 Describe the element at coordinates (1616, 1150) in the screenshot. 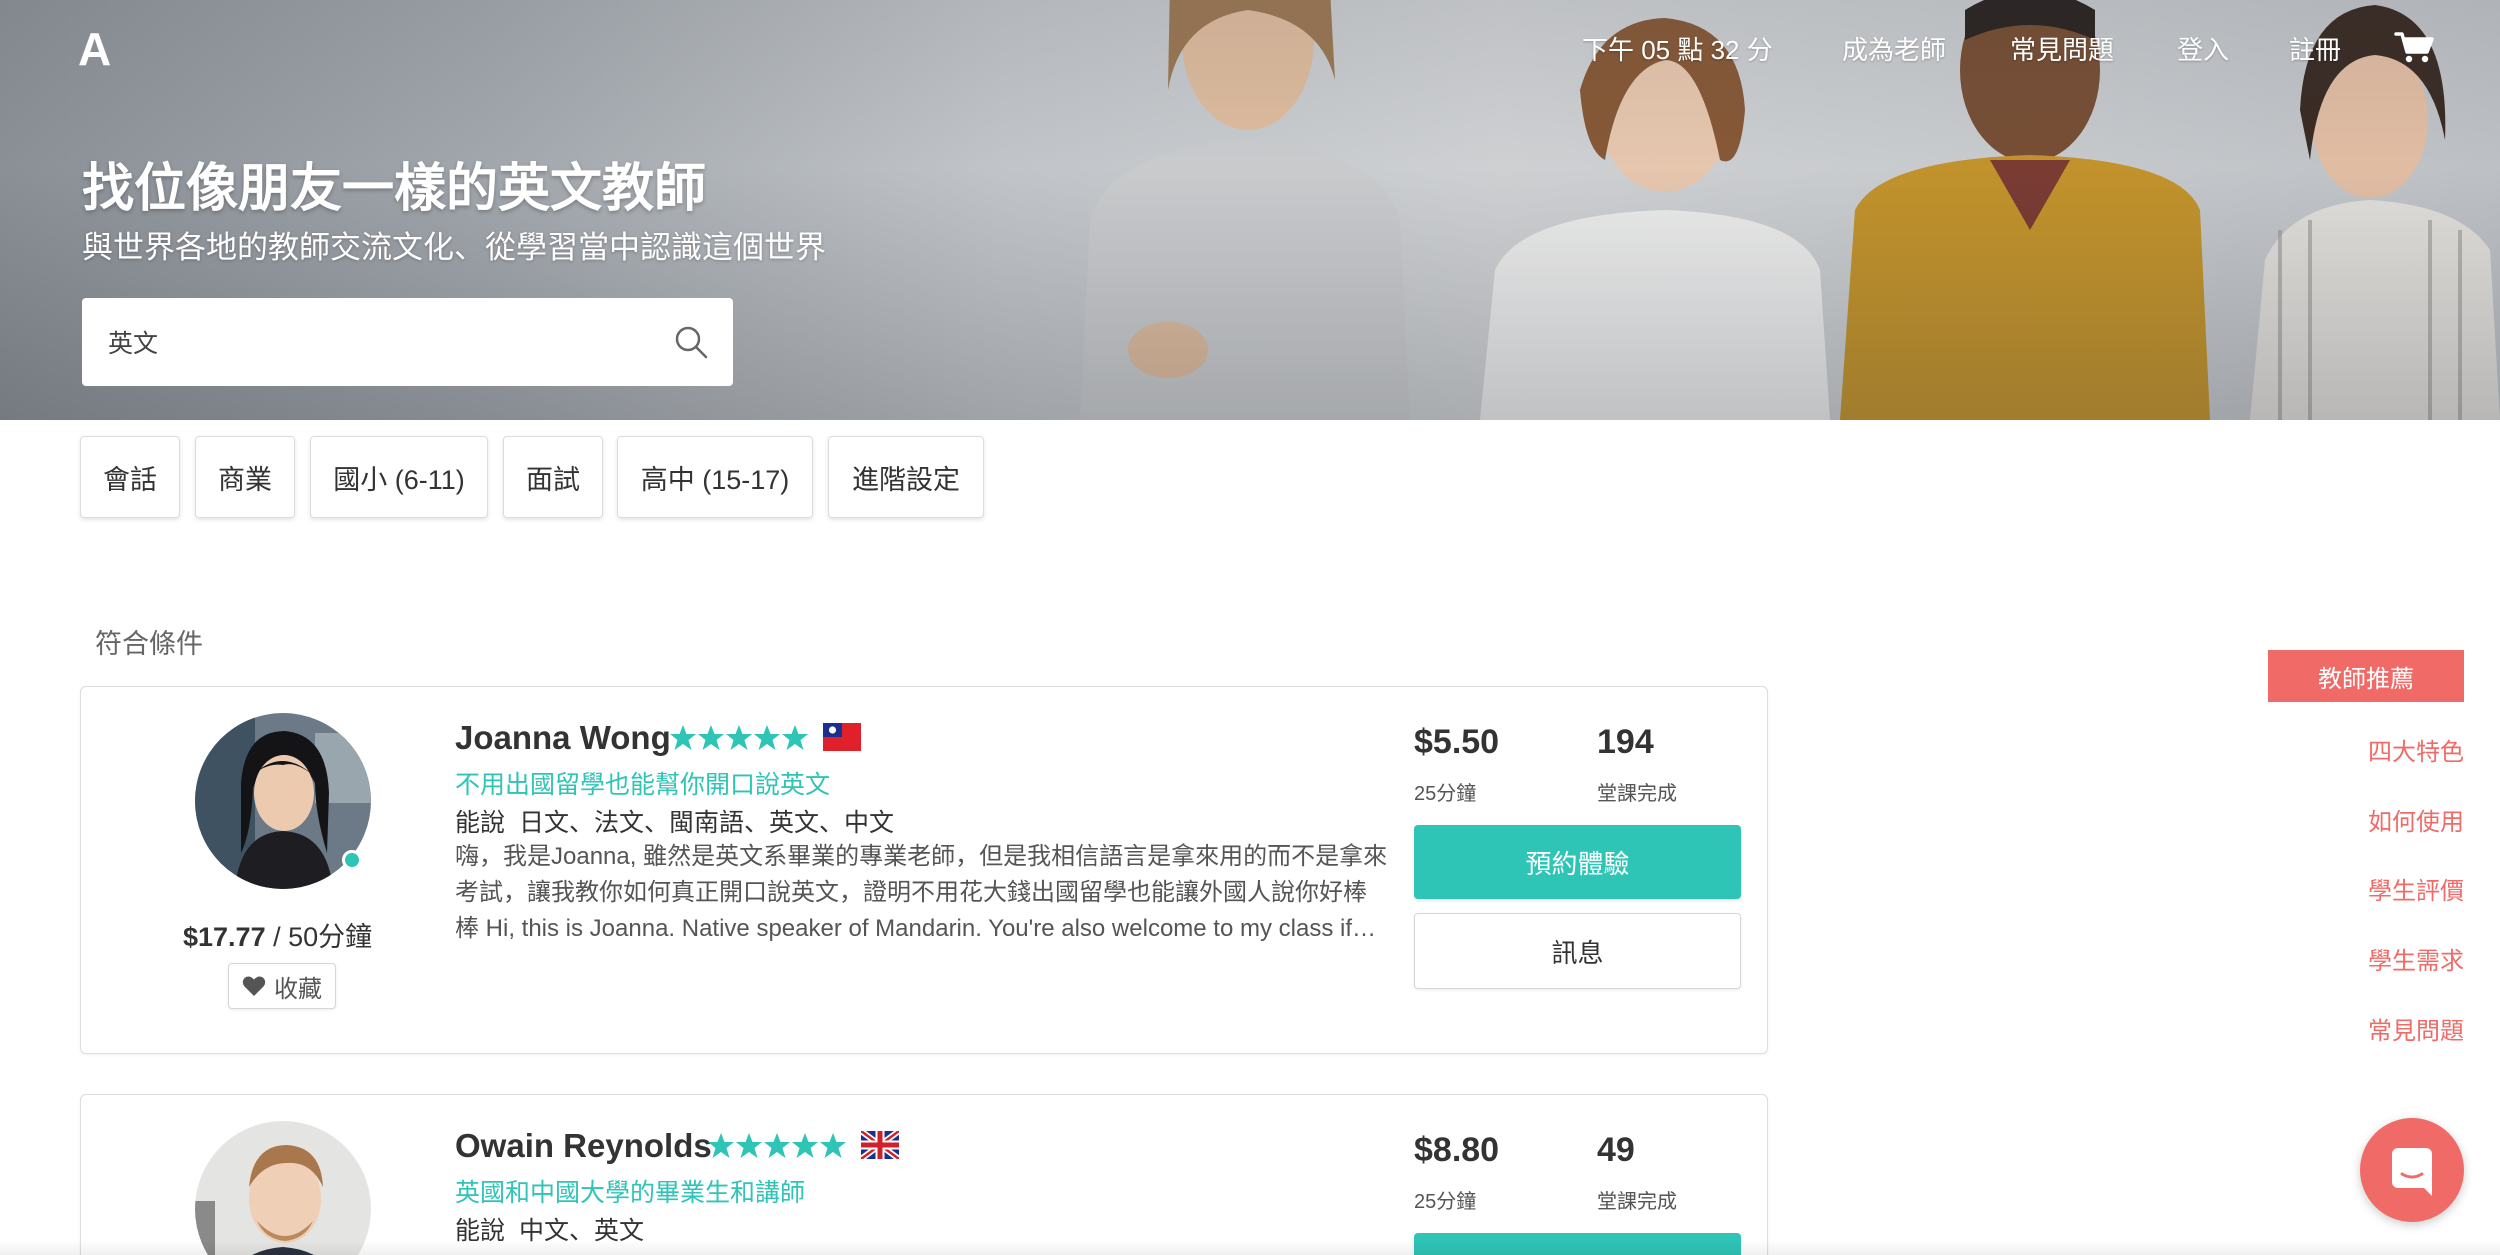

I see `lesson-count: 49` at that location.